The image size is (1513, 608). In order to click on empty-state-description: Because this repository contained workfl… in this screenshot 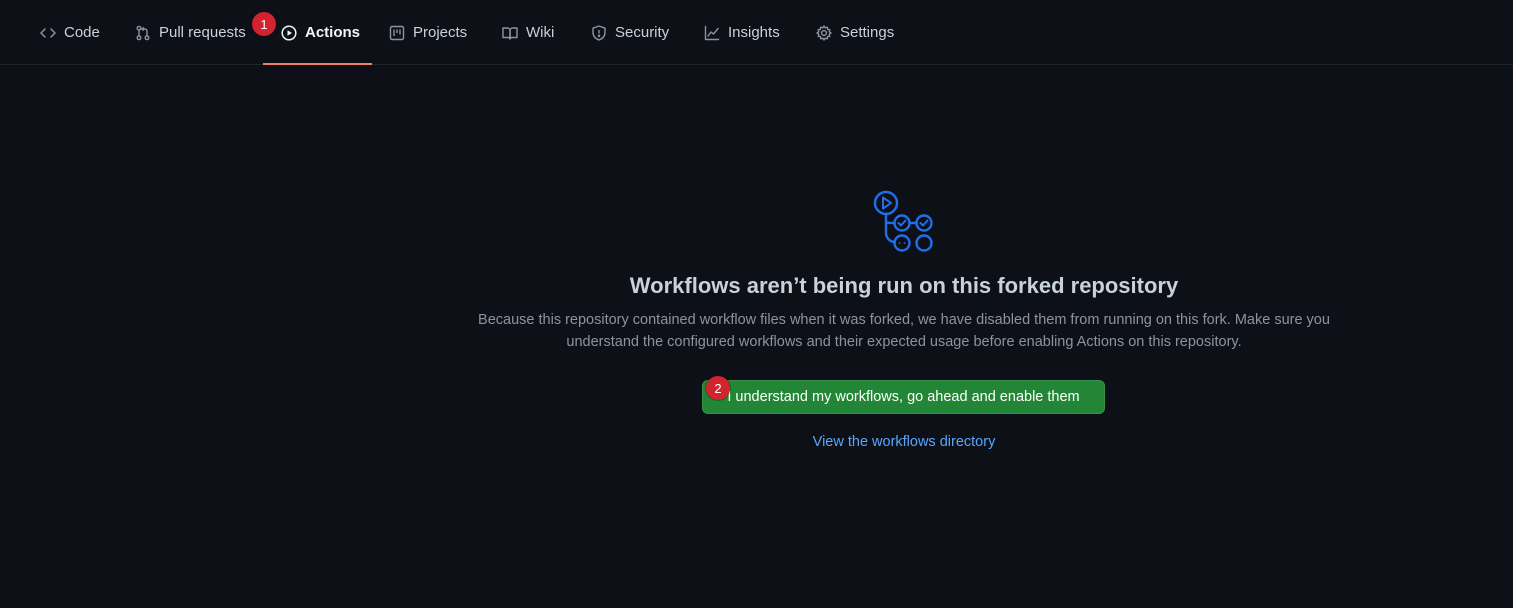, I will do `click(904, 331)`.